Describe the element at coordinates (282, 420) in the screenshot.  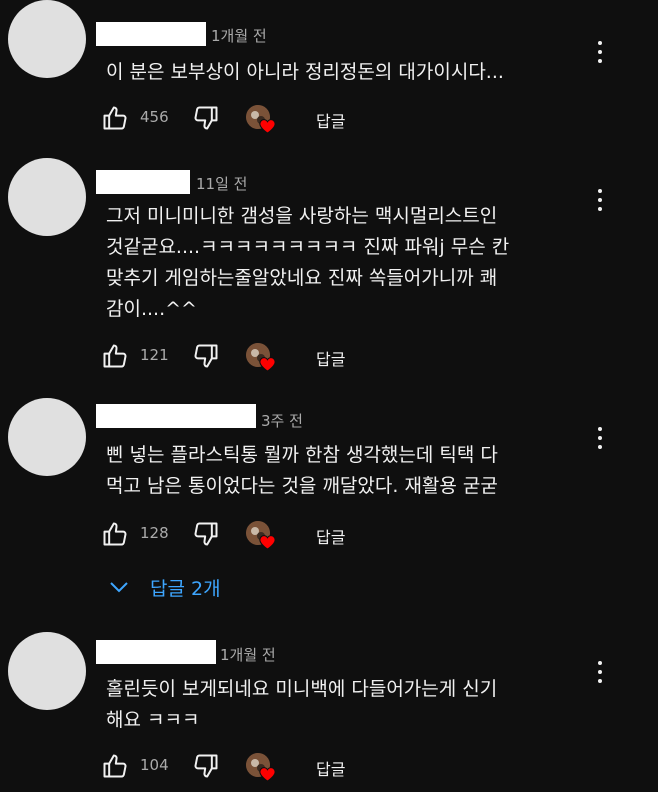
I see `comment-timestamp: 3주 전` at that location.